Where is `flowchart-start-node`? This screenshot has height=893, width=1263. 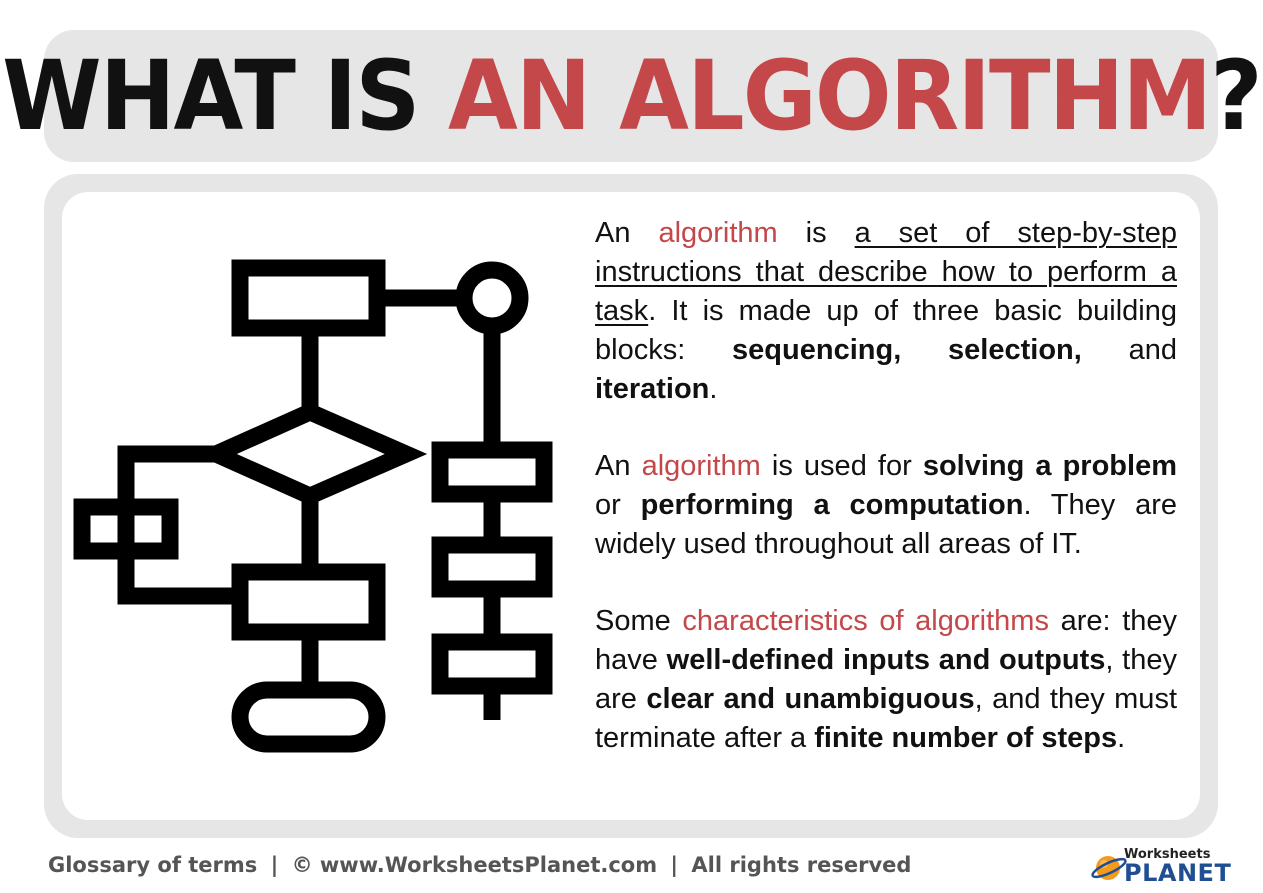
flowchart-start-node is located at coordinates (492, 298).